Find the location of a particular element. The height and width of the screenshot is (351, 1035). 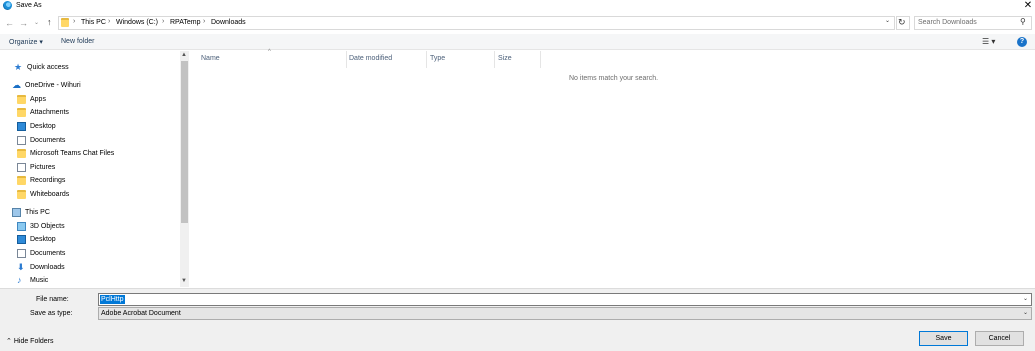

nav-item-label: Microsoft Teams Chat Files is located at coordinates (72, 153).